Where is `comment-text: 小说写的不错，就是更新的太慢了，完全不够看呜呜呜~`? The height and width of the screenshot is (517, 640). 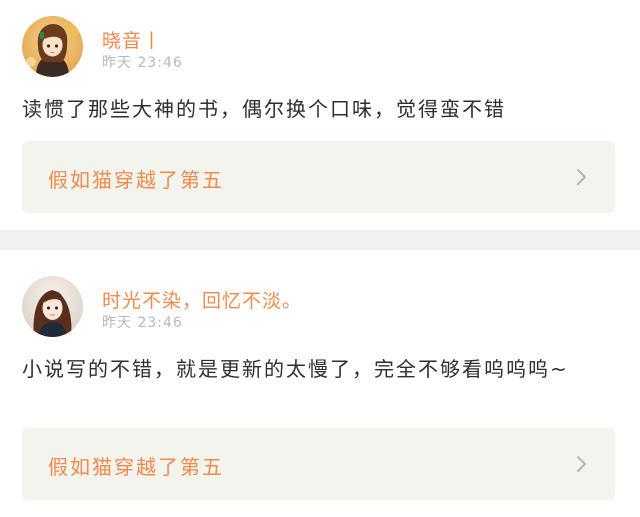 comment-text: 小说写的不错，就是更新的太慢了，完全不够看呜呜呜~ is located at coordinates (295, 369).